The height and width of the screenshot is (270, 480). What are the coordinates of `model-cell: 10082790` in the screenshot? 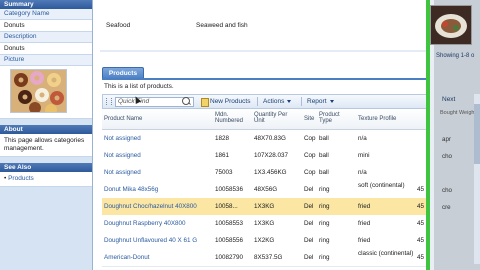 It's located at (229, 257).